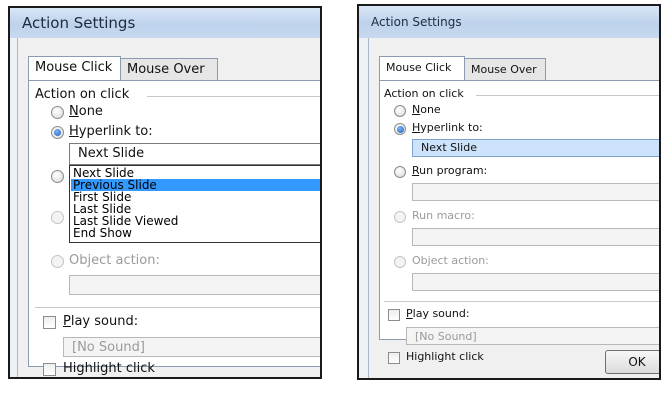  I want to click on option-run-program-label: Run program:, so click(450, 170).